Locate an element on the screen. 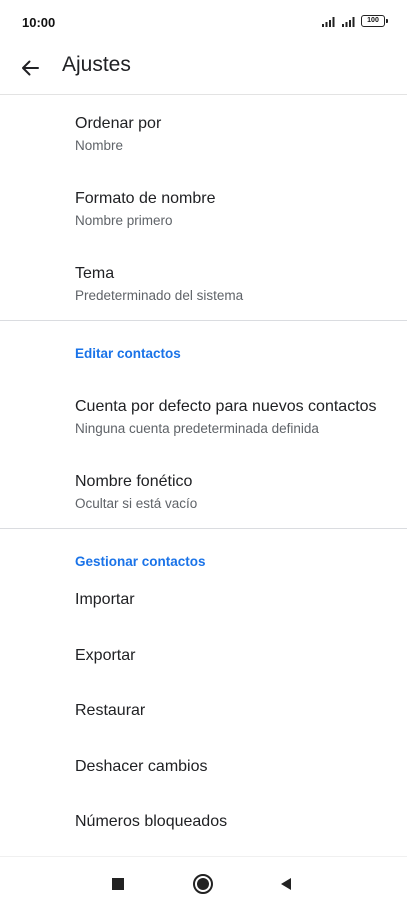  pref-summary: Nombre primero is located at coordinates (124, 220).